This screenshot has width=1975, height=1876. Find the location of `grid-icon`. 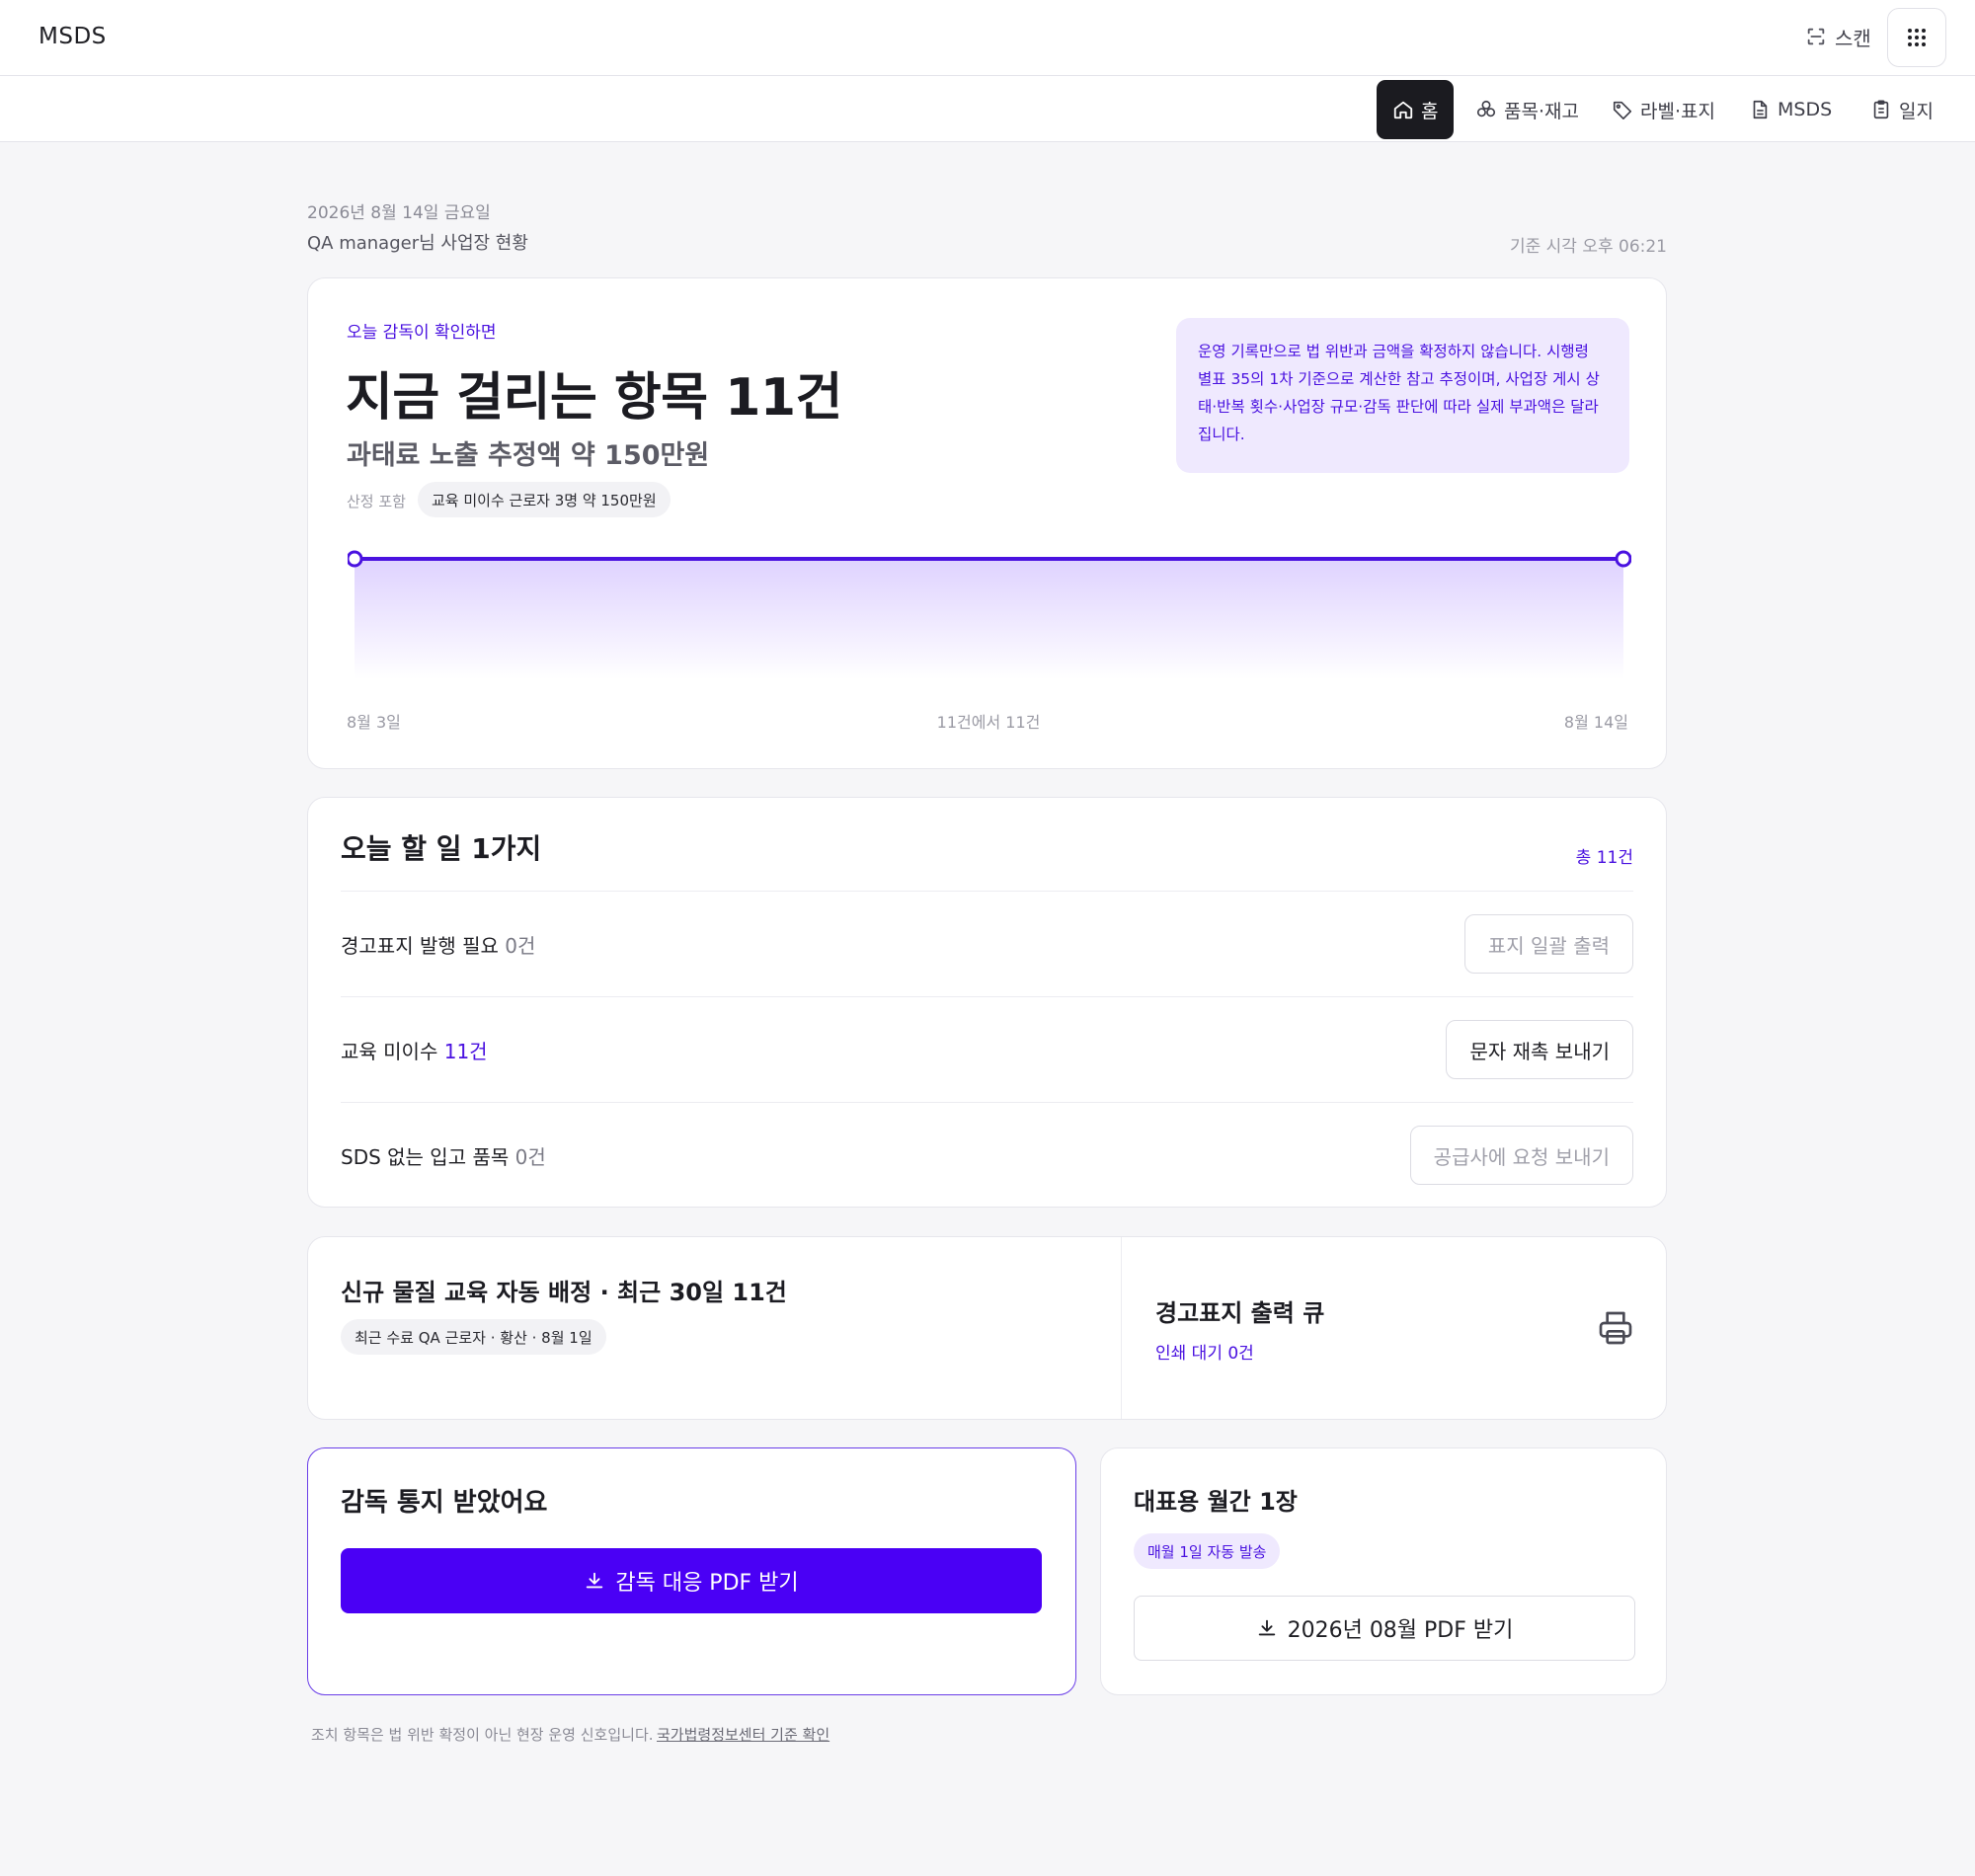

grid-icon is located at coordinates (1917, 38).